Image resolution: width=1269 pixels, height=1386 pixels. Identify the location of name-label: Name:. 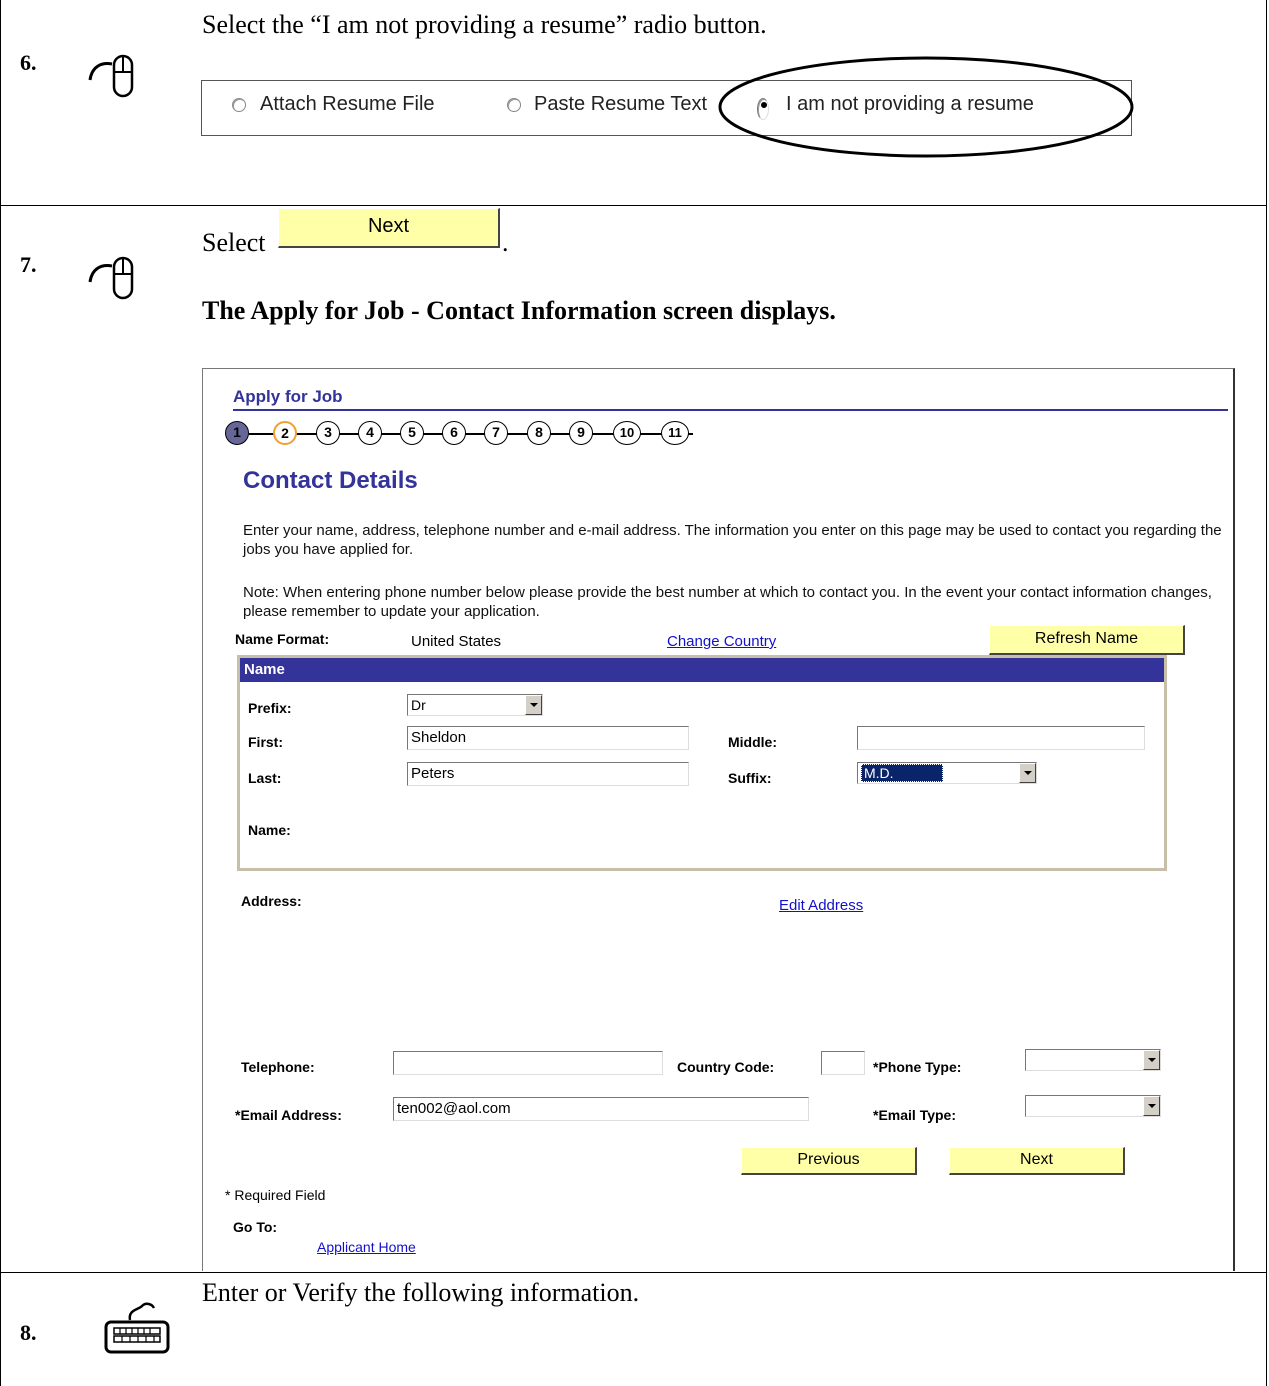
(269, 830).